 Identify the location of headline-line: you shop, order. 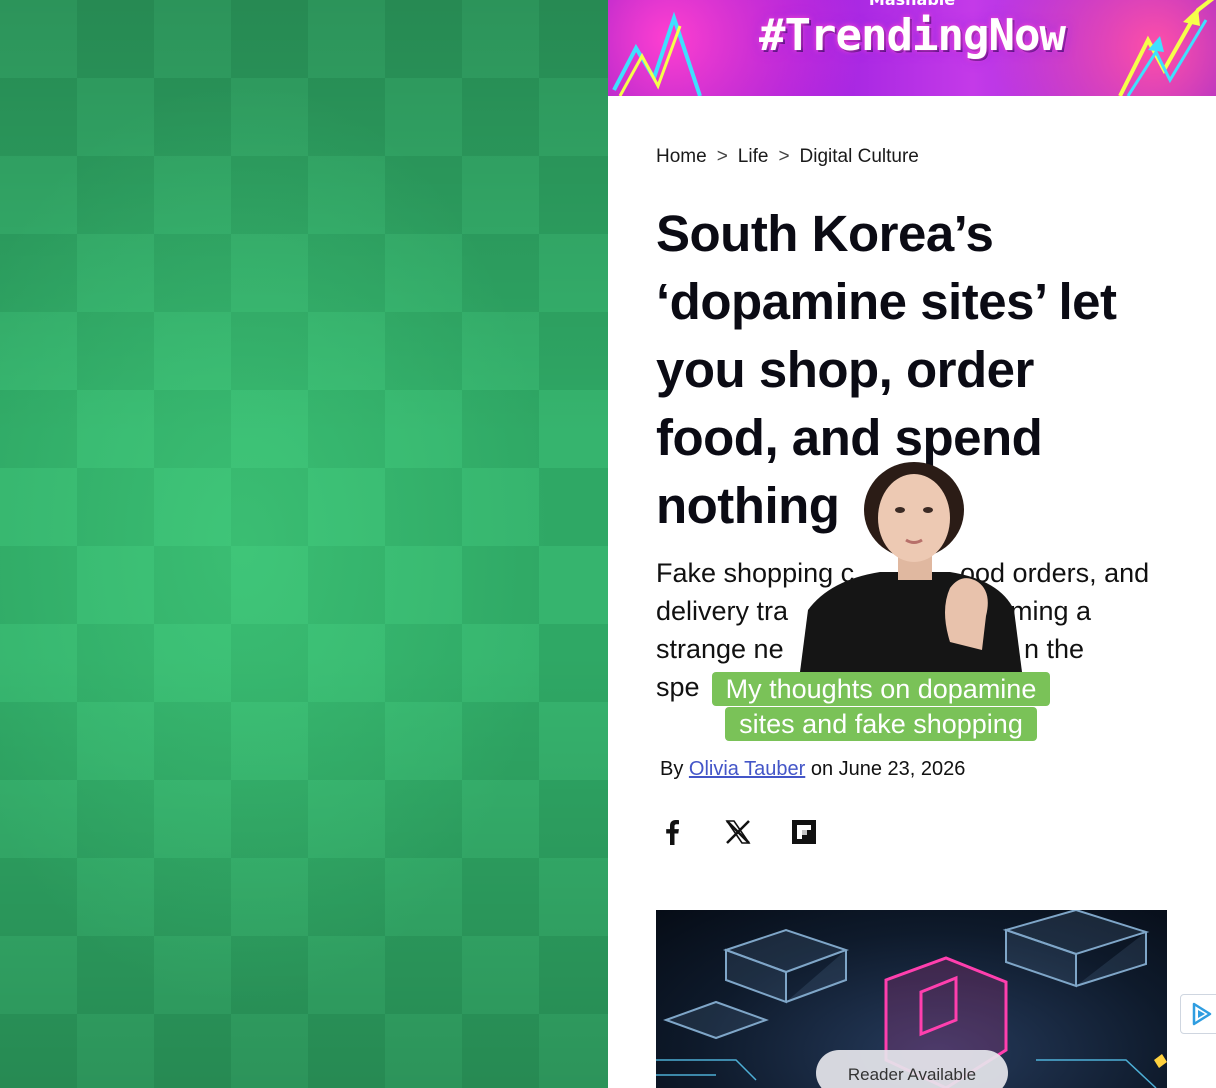
(845, 369).